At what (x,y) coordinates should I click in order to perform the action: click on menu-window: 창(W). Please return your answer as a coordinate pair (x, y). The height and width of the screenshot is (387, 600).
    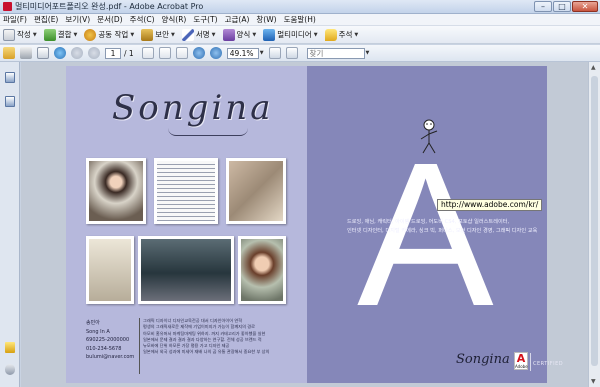
    Looking at the image, I should click on (266, 19).